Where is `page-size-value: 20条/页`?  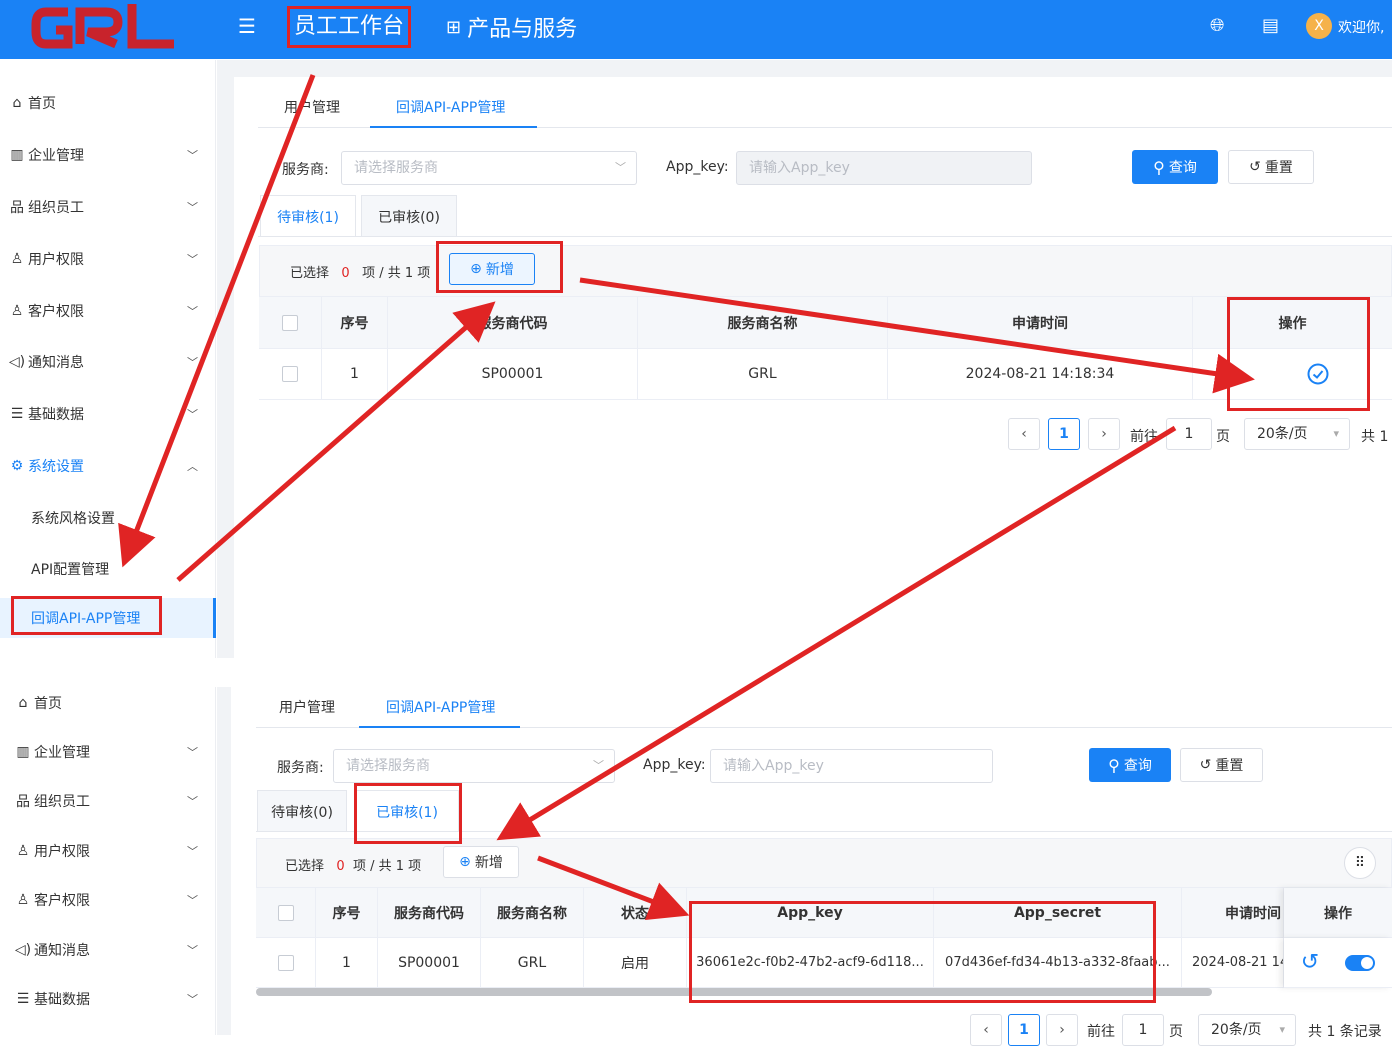 page-size-value: 20条/页 is located at coordinates (1282, 434).